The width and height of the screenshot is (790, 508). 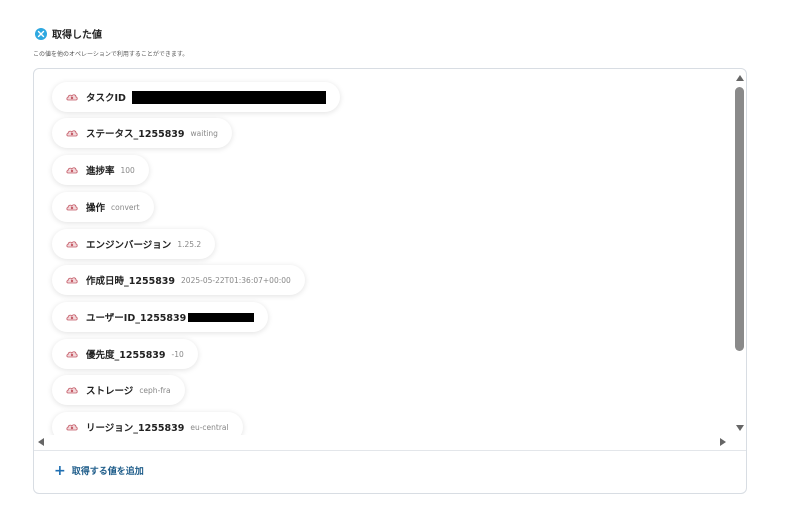 What do you see at coordinates (740, 78) in the screenshot?
I see `scroll-up-arrow-icon` at bounding box center [740, 78].